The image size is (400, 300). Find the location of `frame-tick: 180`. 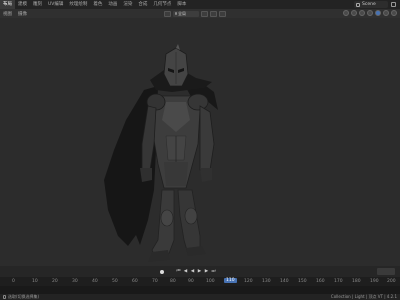

frame-tick: 180 is located at coordinates (356, 281).